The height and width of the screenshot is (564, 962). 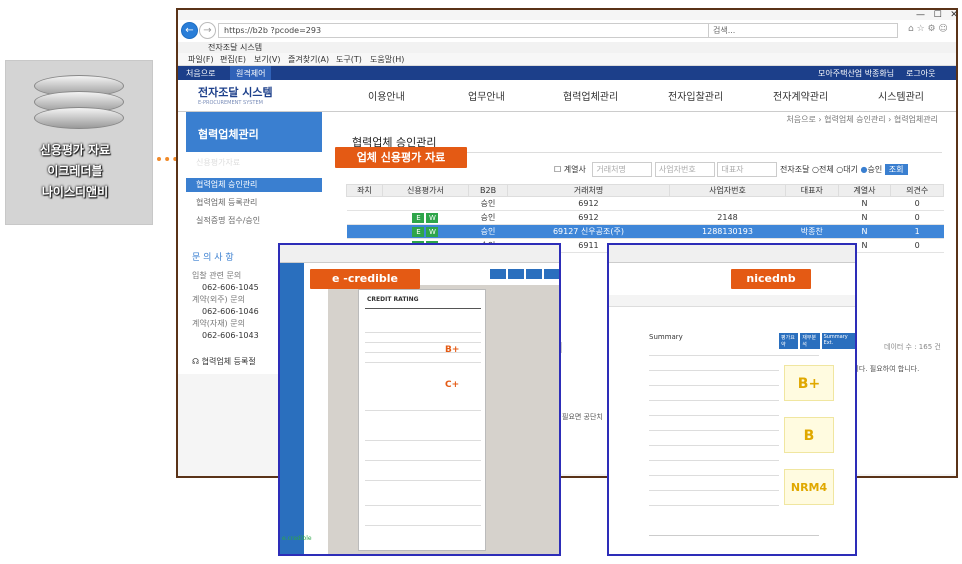 I want to click on col-header: 거래처명, so click(x=588, y=190).